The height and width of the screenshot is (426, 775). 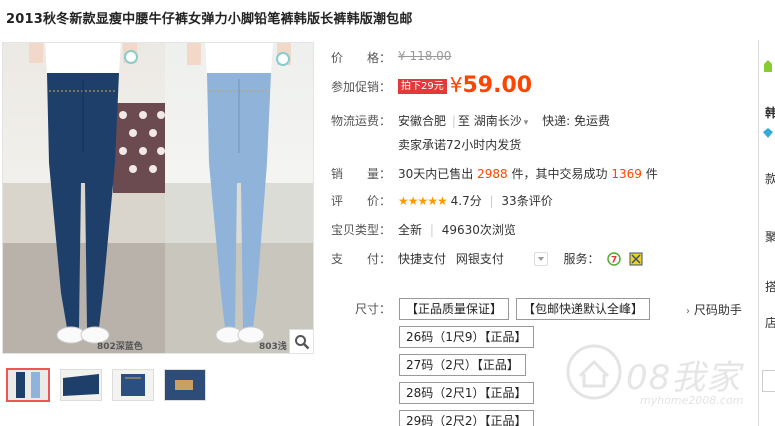 I want to click on sku-option-shipping: 【包邮快递默认全峰】, so click(x=583, y=309).